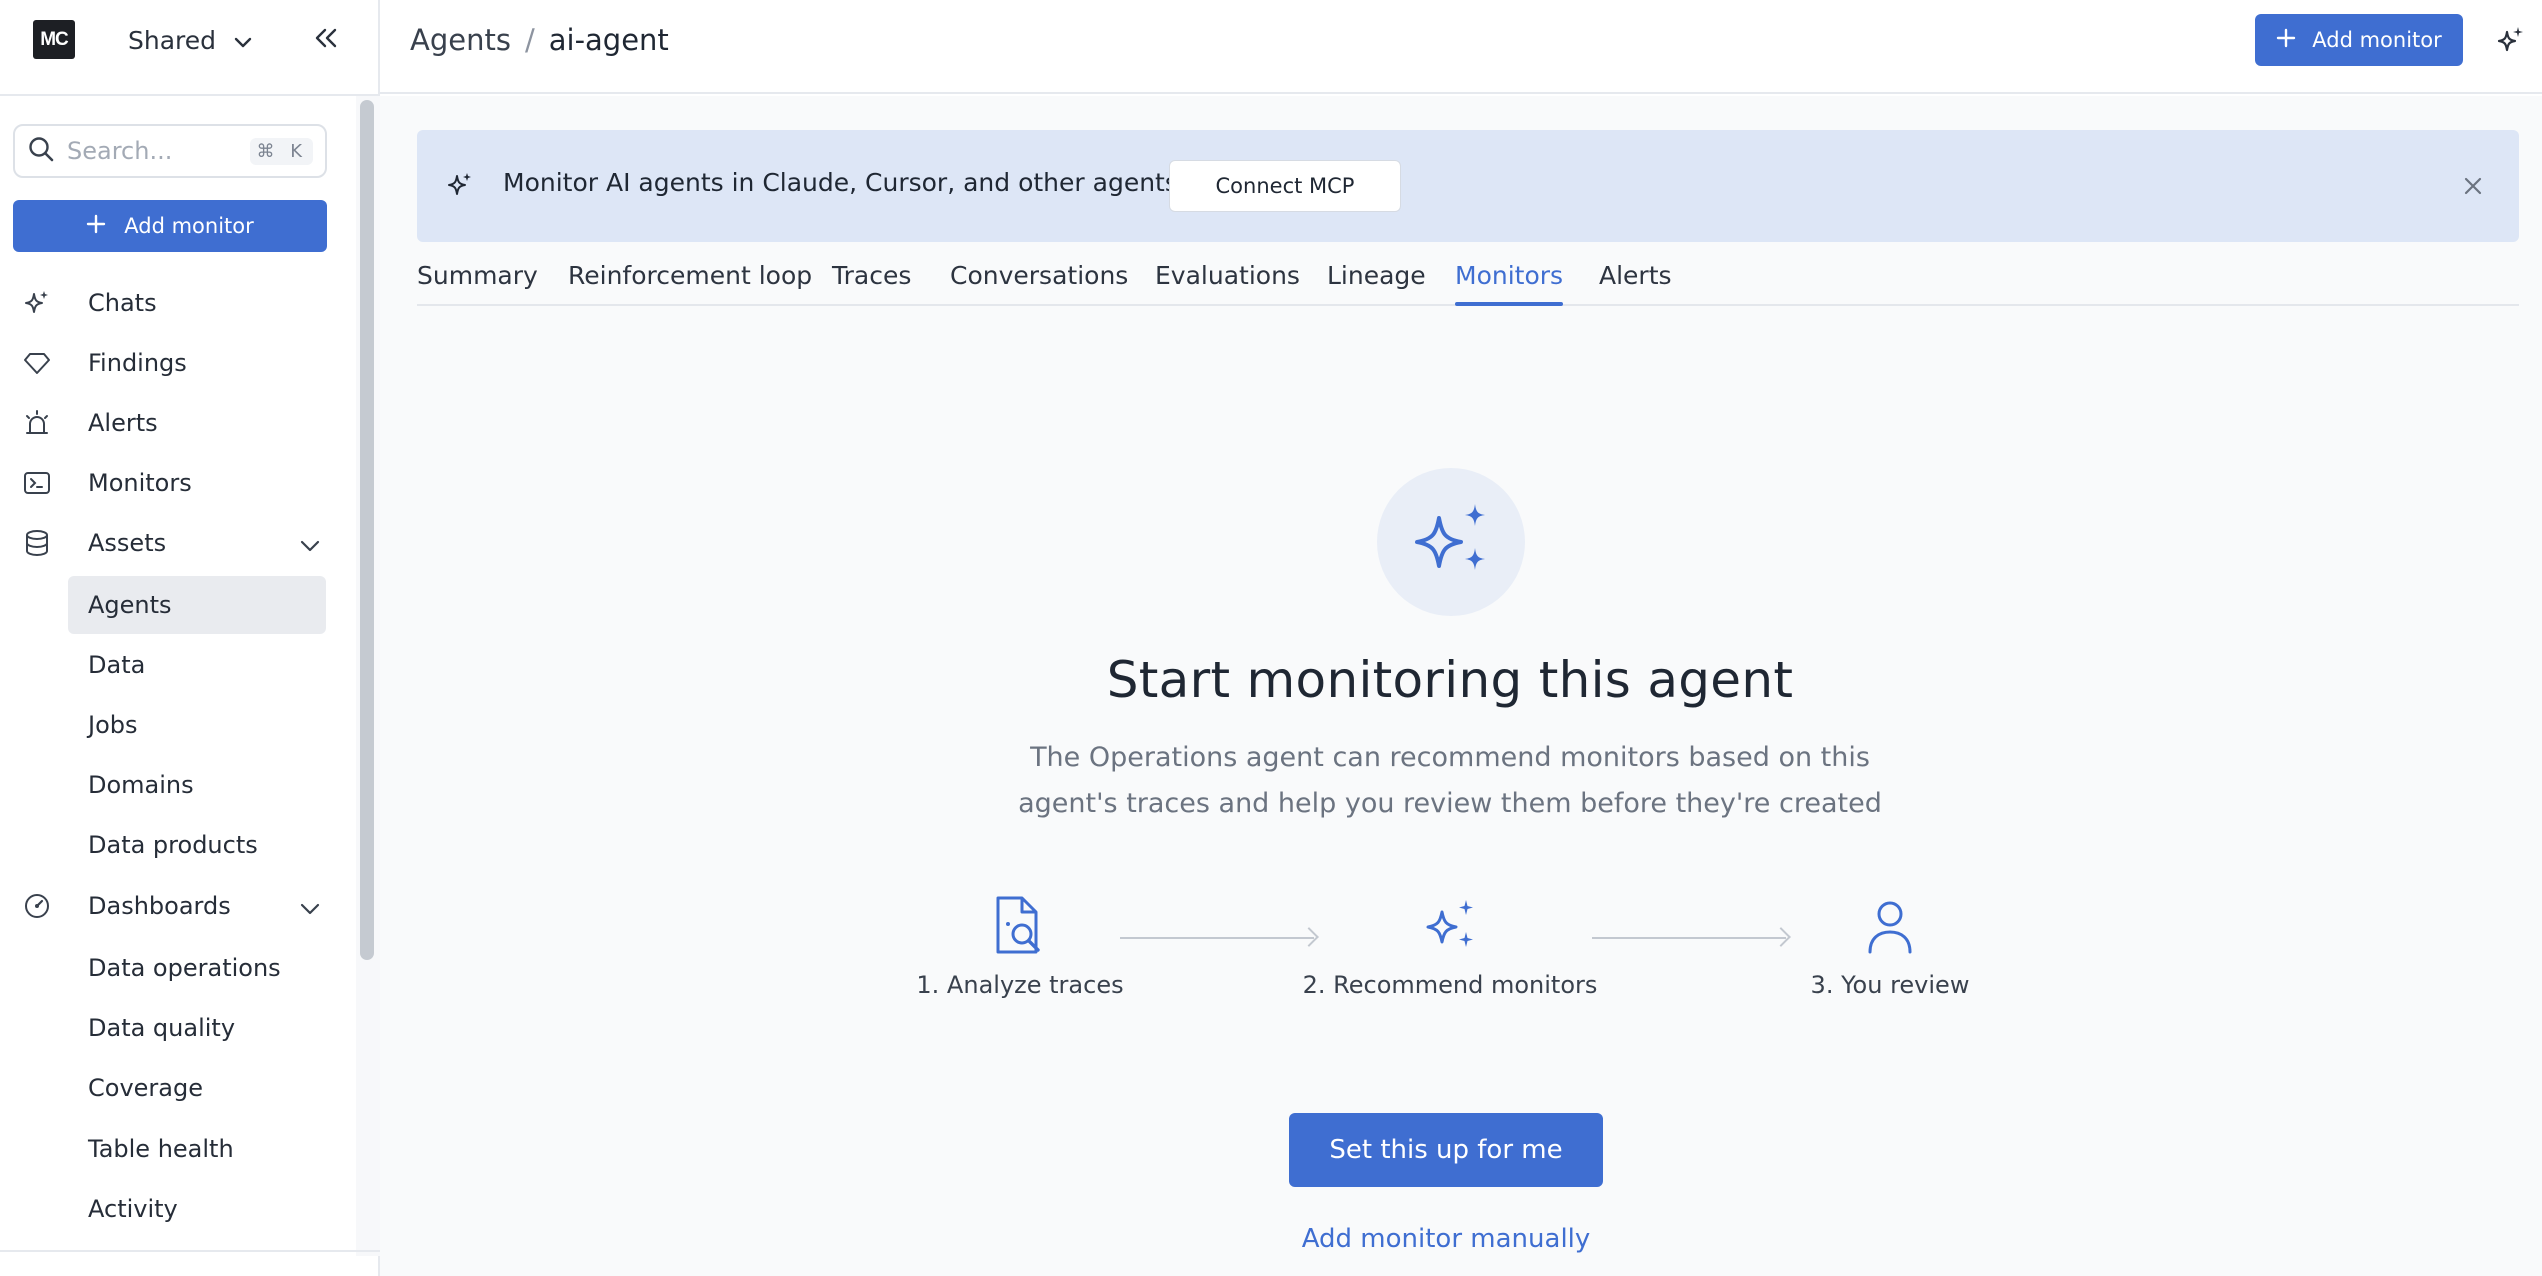 This screenshot has width=2542, height=1276. Describe the element at coordinates (608, 40) in the screenshot. I see `breadcrumb-current: ai-agent` at that location.